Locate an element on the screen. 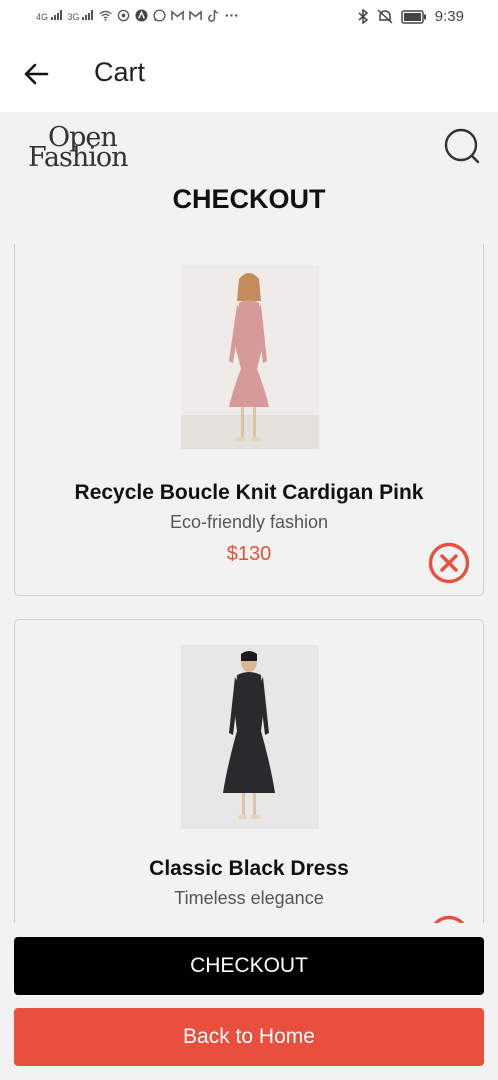  app-bar: Cart is located at coordinates (249, 73).